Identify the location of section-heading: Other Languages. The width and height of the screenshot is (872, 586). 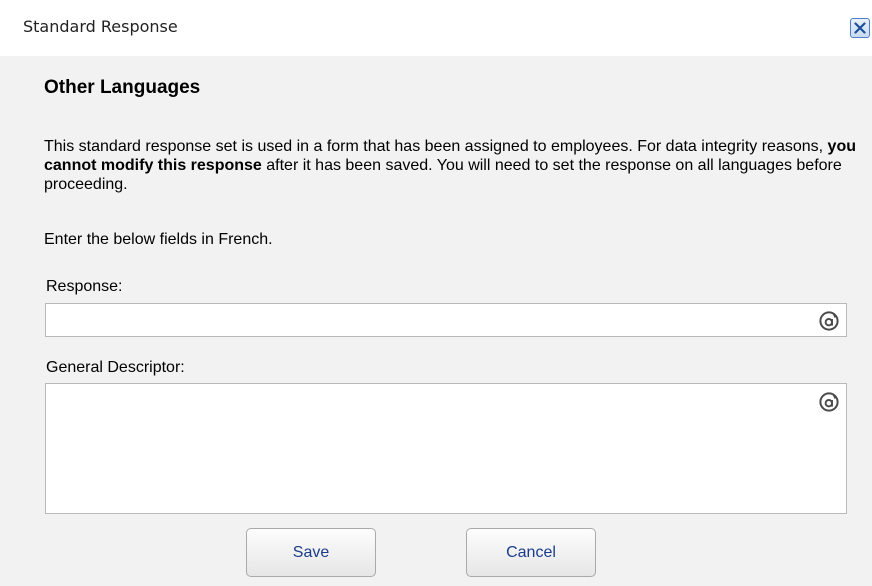
(122, 87).